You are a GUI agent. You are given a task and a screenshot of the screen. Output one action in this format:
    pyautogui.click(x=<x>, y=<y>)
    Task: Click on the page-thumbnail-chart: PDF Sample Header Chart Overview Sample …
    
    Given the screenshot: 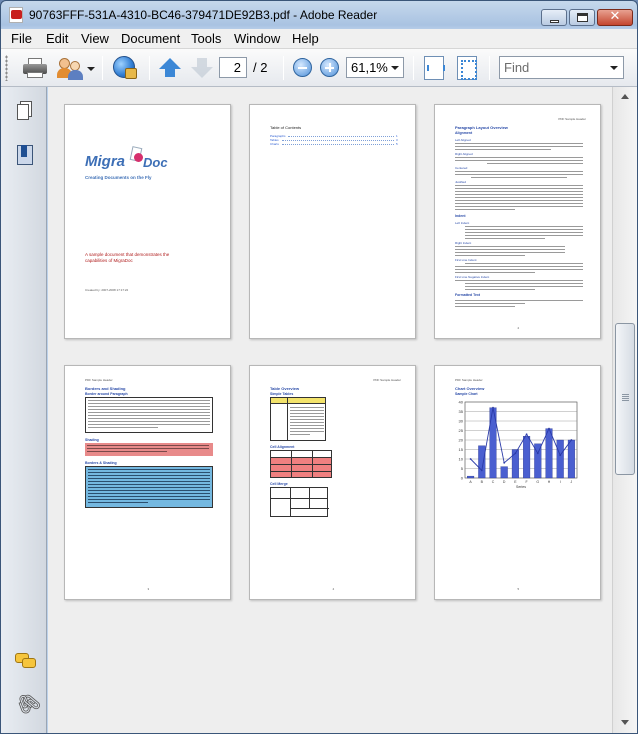 What is the action you would take?
    pyautogui.click(x=517, y=482)
    